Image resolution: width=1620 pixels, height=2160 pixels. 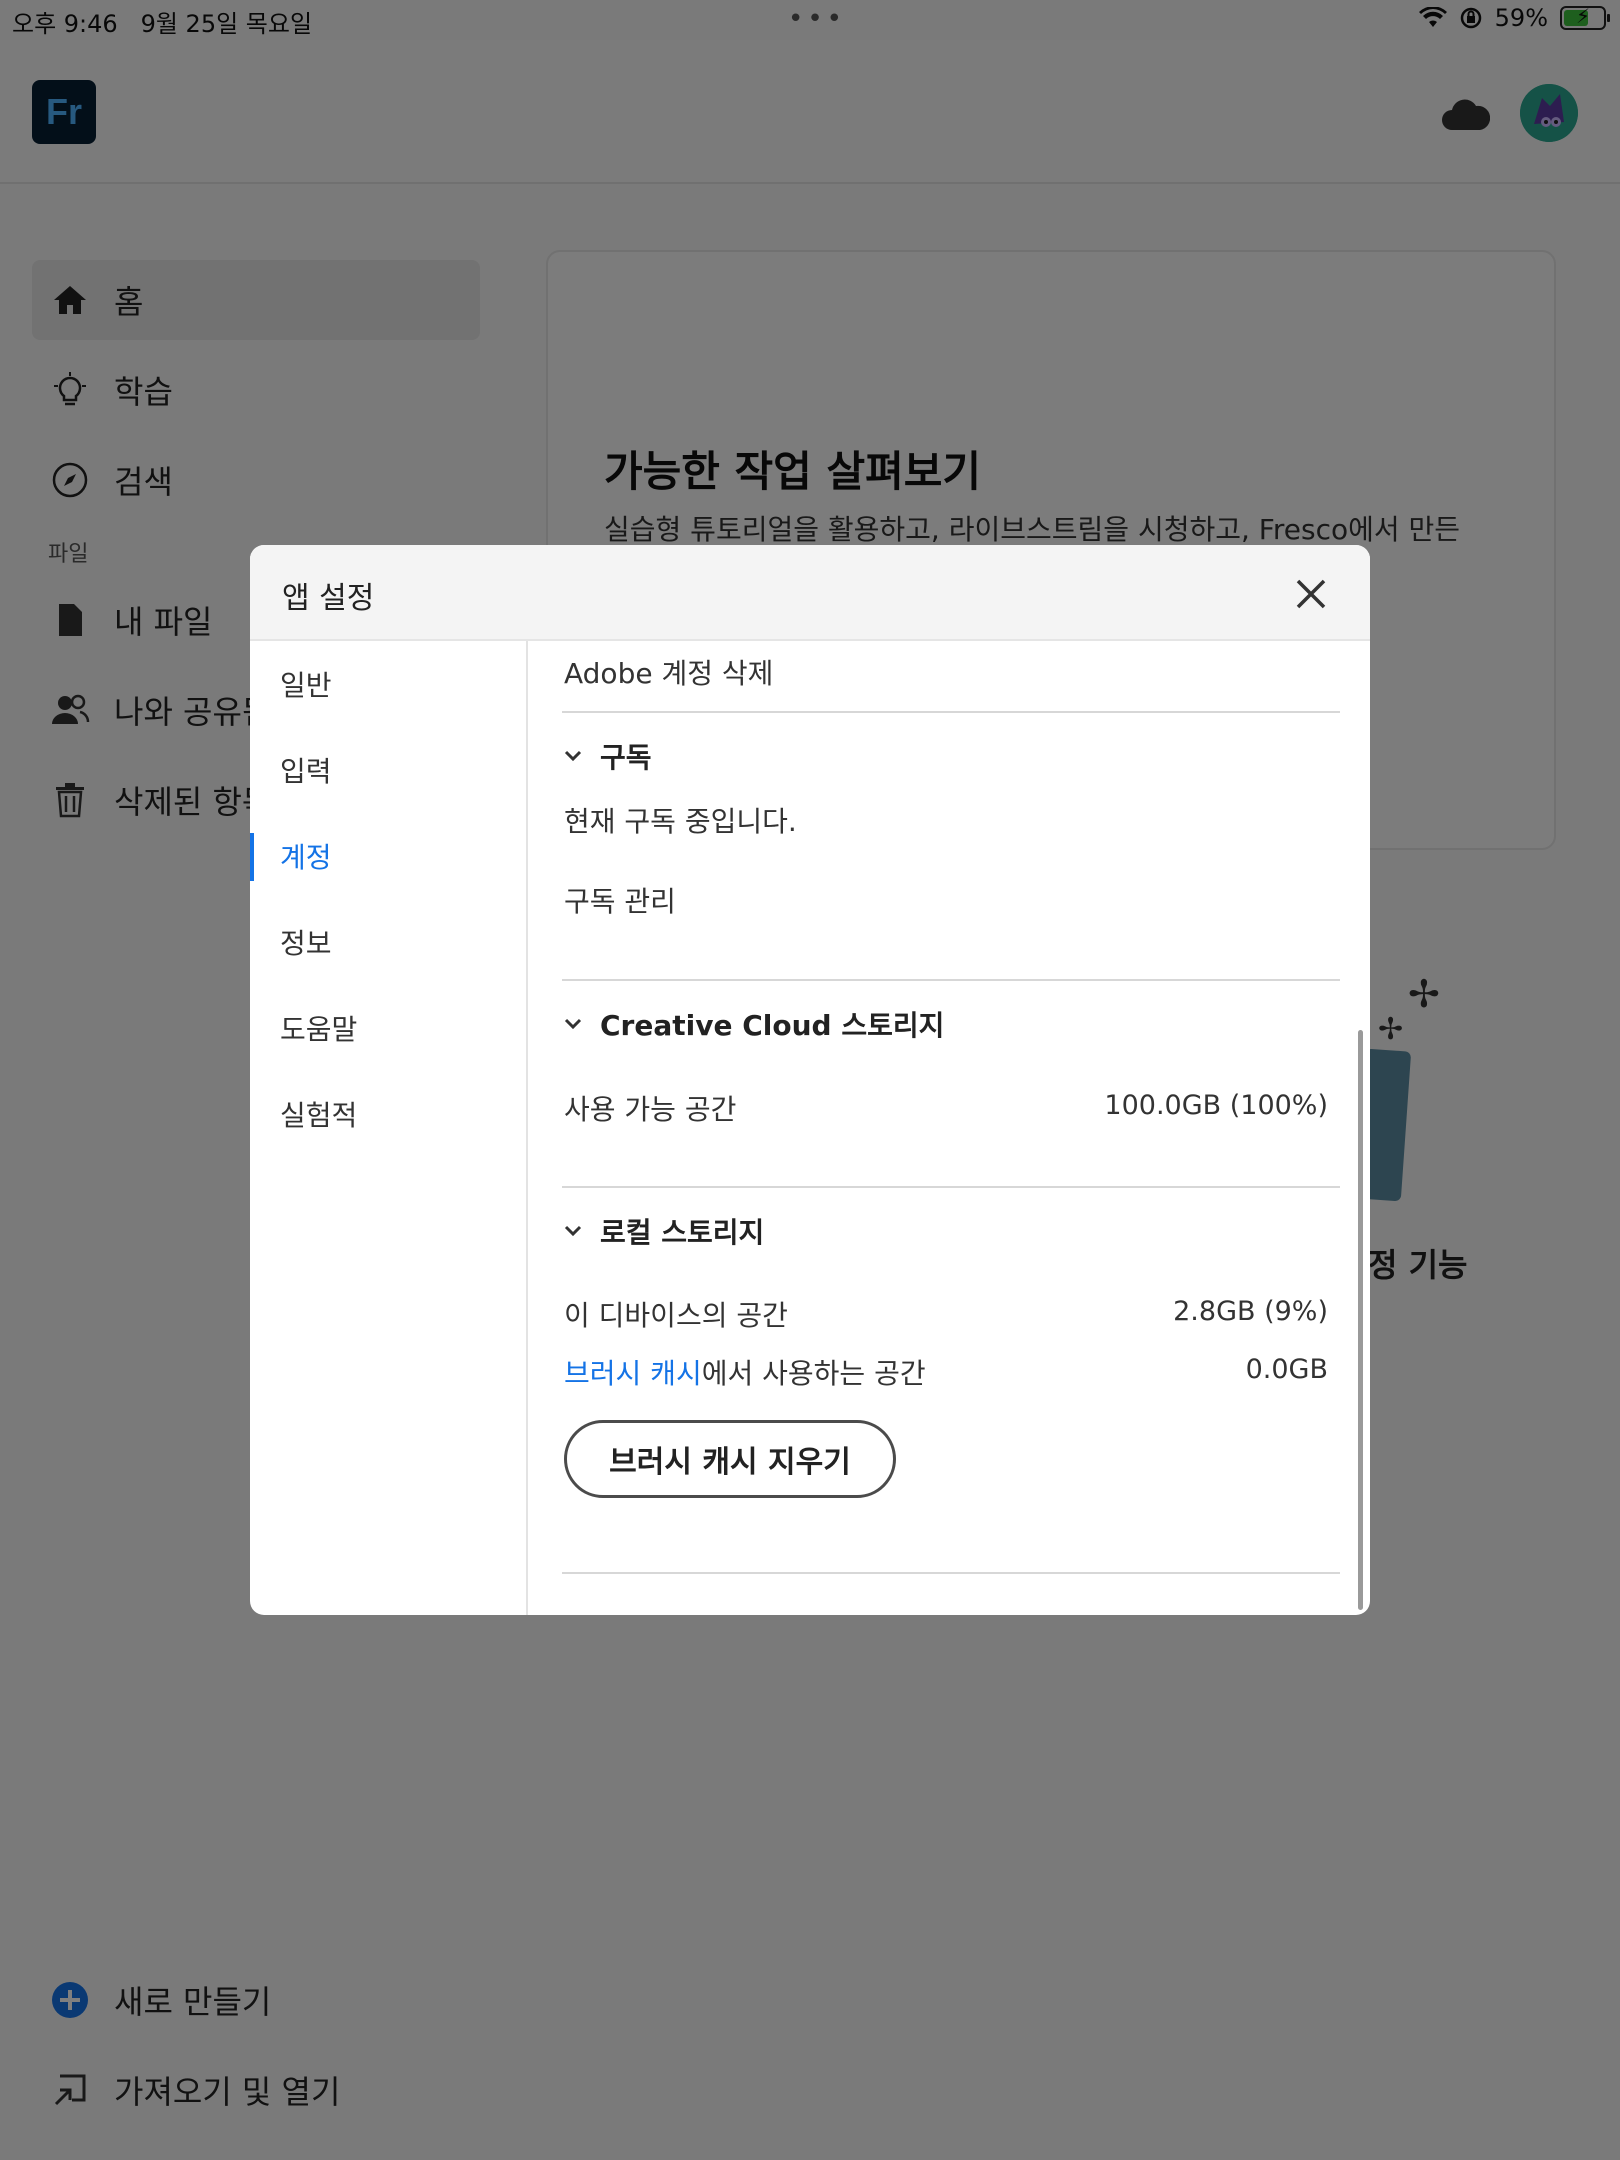 What do you see at coordinates (388, 684) in the screenshot?
I see `settings-tab-general: 일반` at bounding box center [388, 684].